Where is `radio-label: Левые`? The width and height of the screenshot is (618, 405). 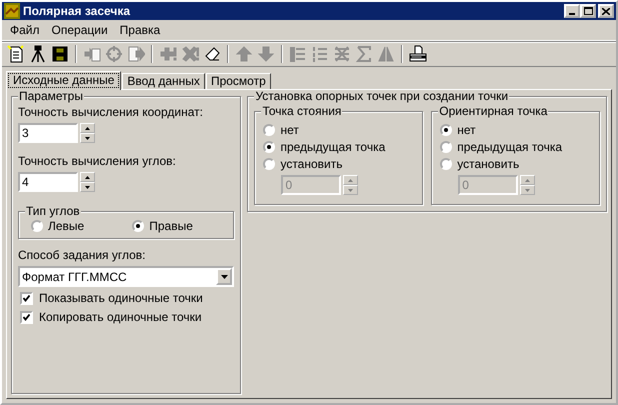 radio-label: Левые is located at coordinates (66, 226).